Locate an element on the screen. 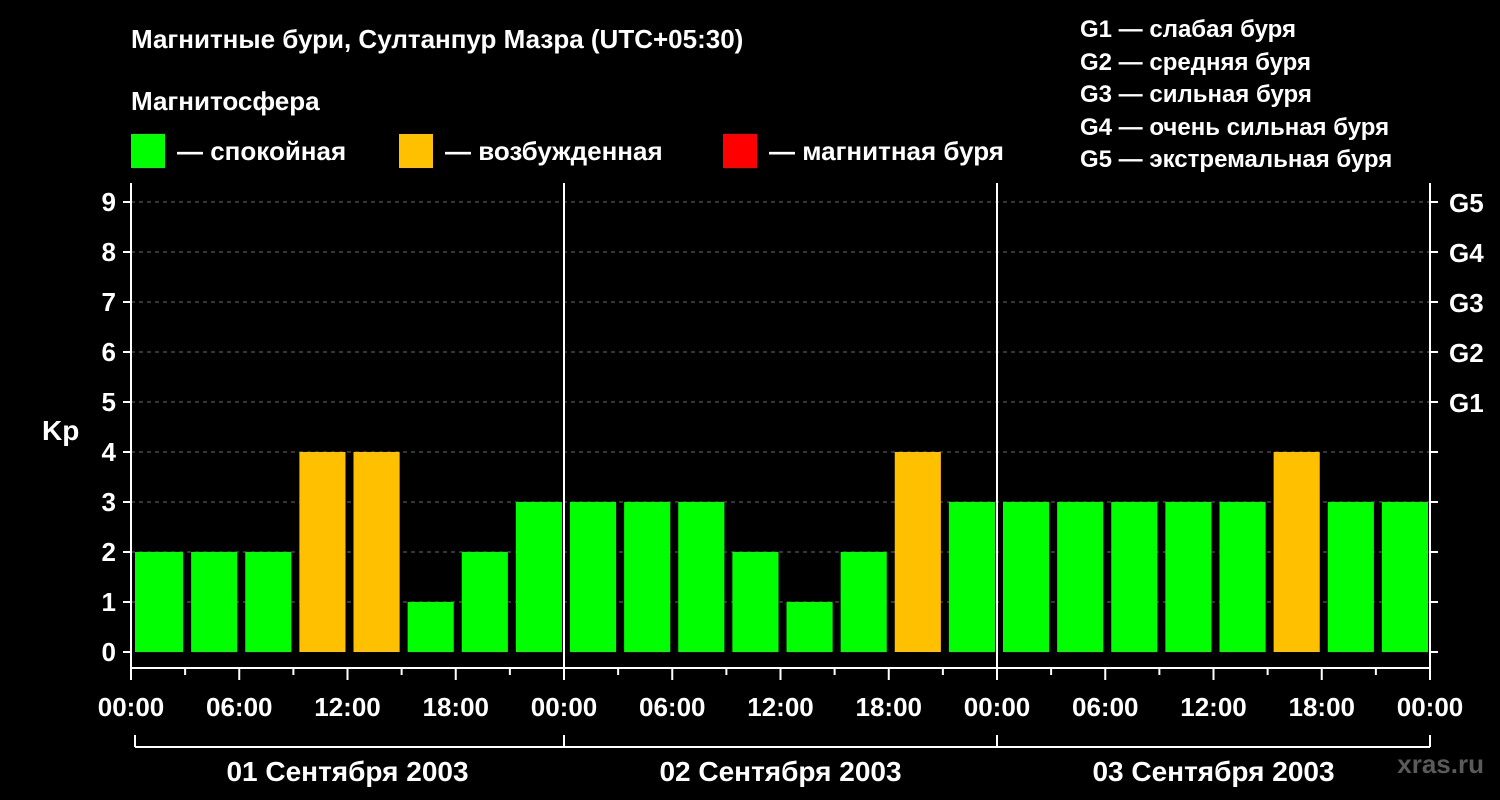 The width and height of the screenshot is (1500, 800). y-tick-label: 5 is located at coordinates (109, 402).